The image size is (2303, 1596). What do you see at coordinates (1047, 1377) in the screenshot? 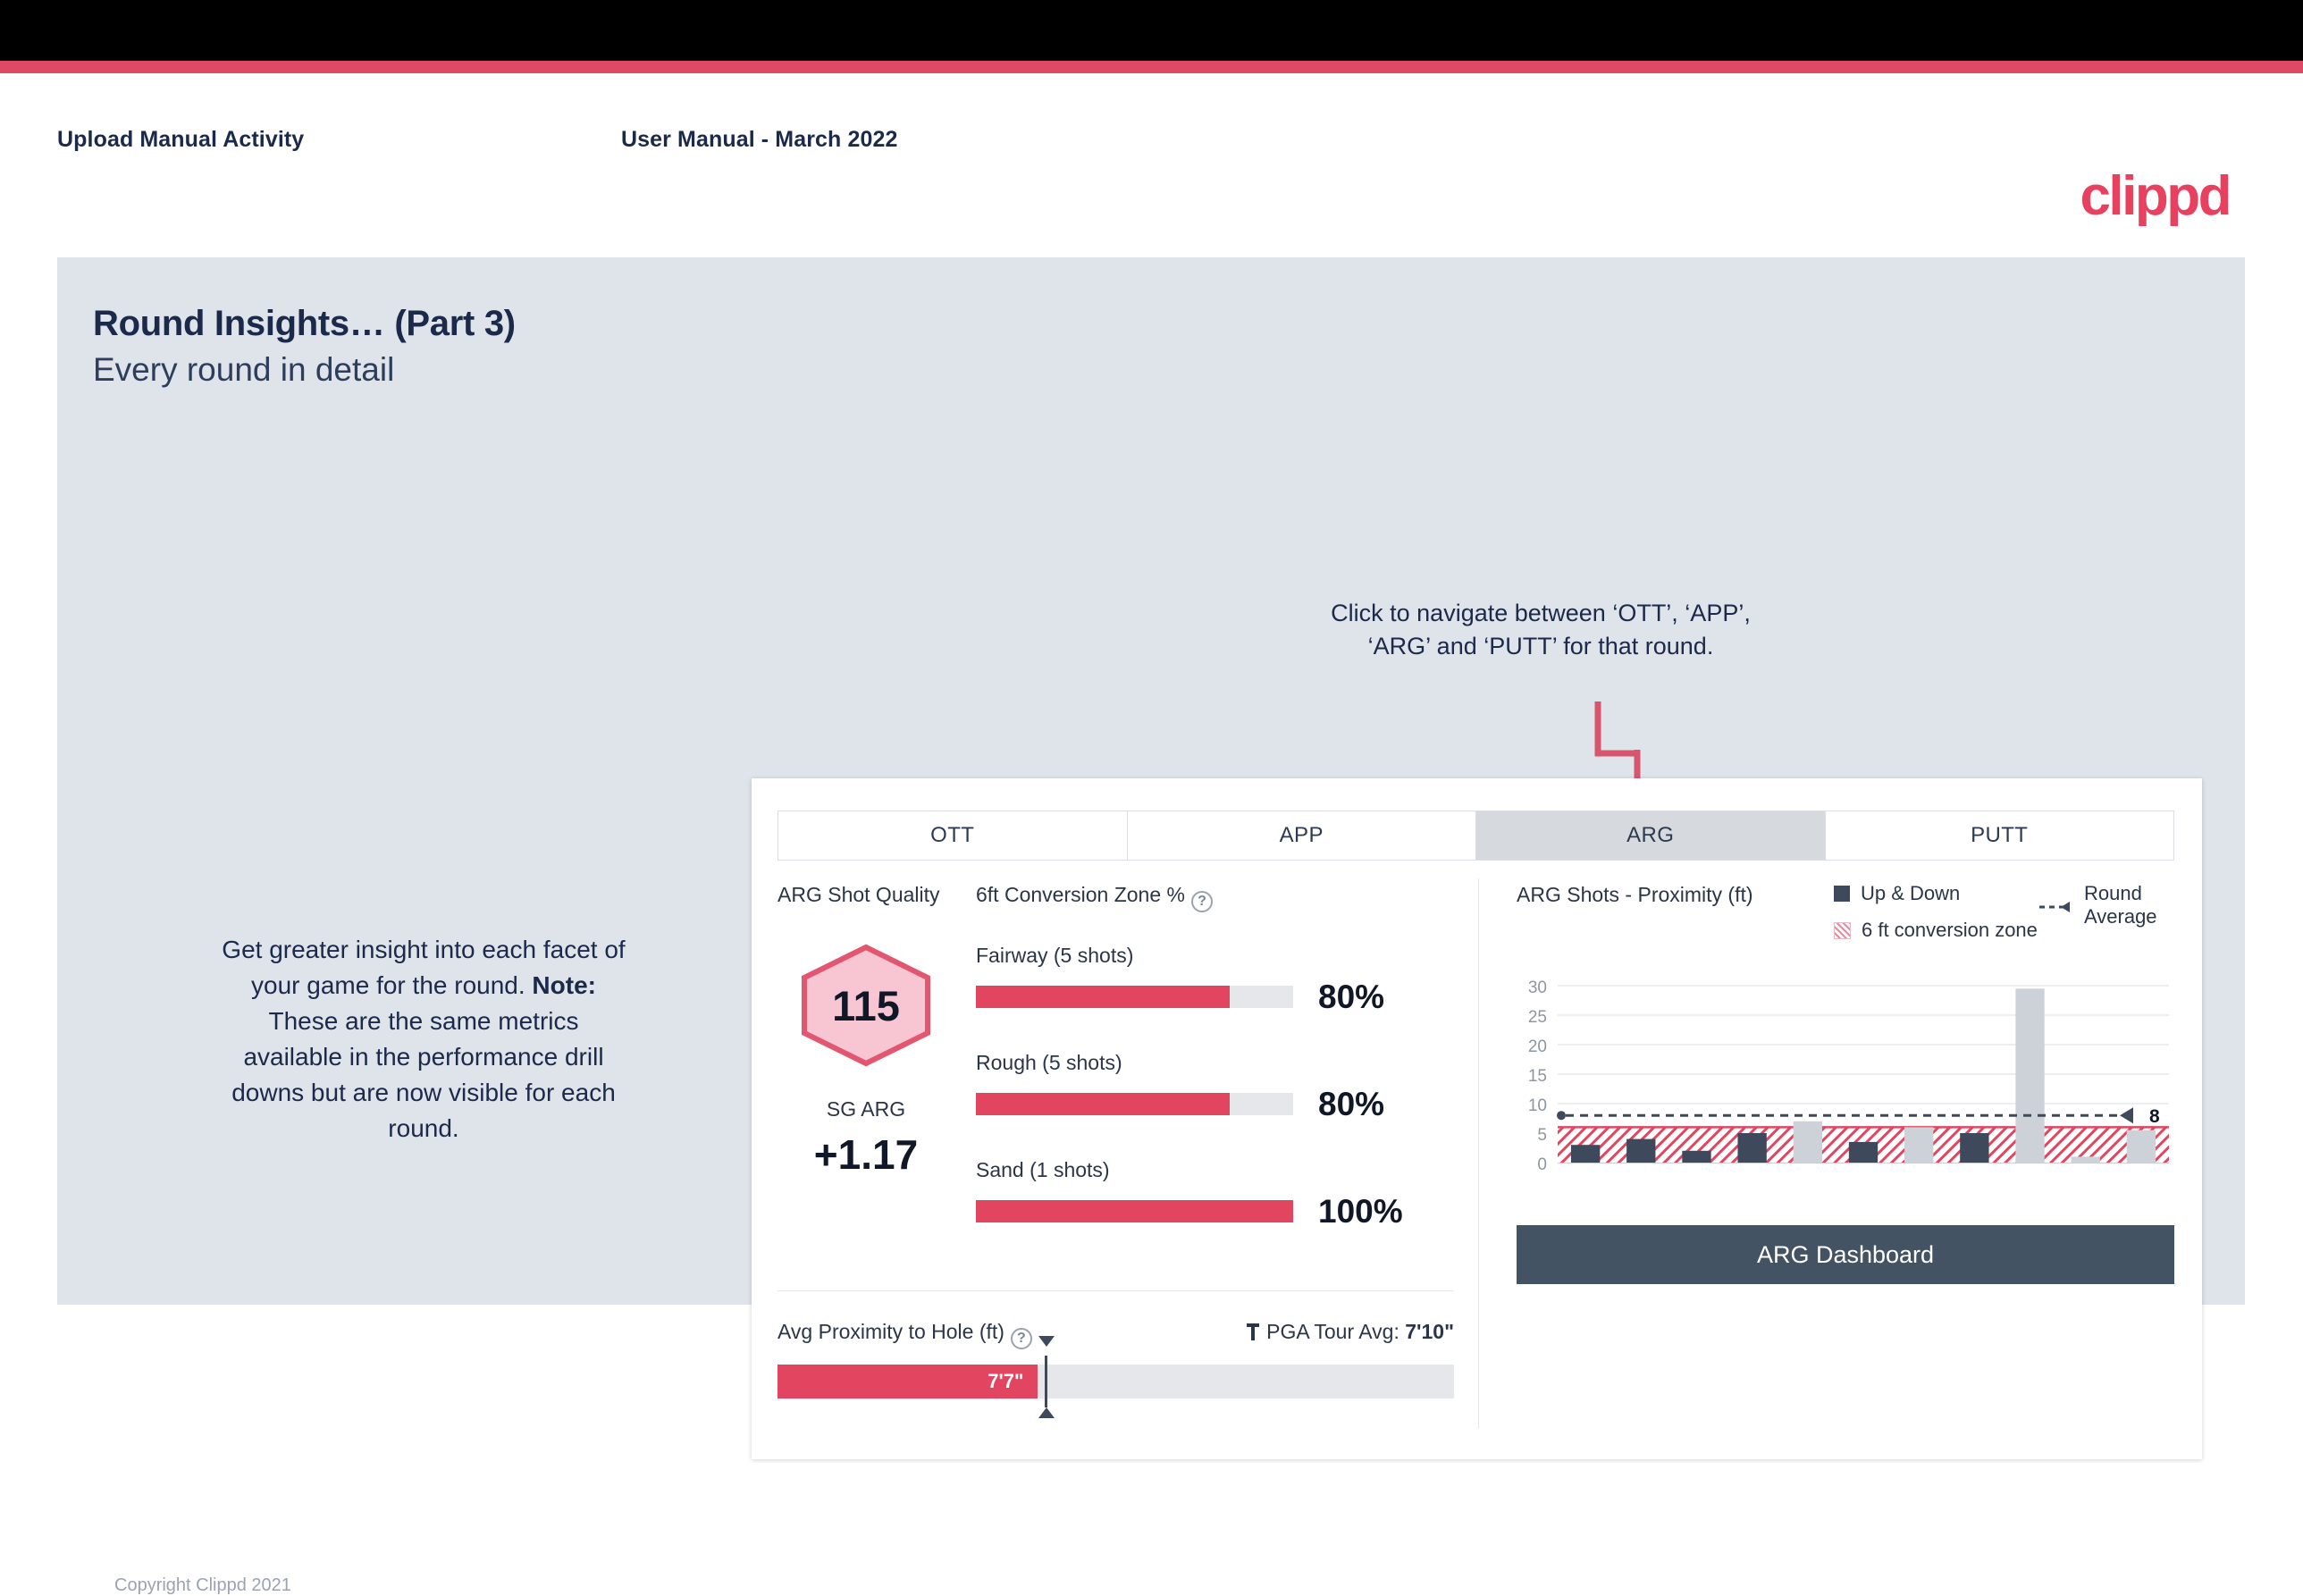
I see `pga-tour-avg-marker` at bounding box center [1047, 1377].